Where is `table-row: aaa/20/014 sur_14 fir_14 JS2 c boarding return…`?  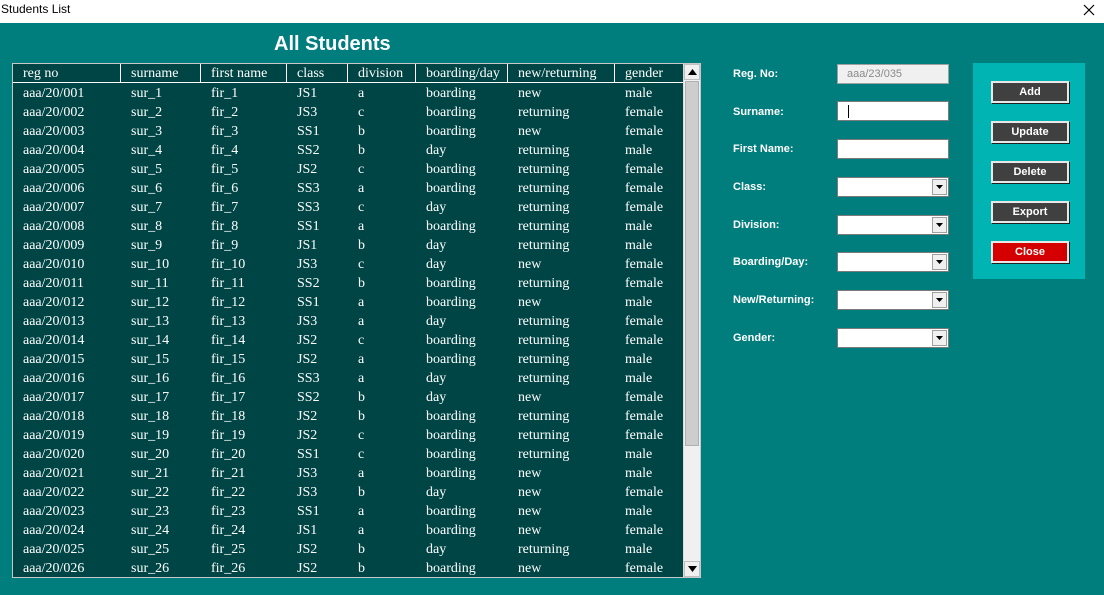 table-row: aaa/20/014 sur_14 fir_14 JS2 c boarding return… is located at coordinates (348, 340).